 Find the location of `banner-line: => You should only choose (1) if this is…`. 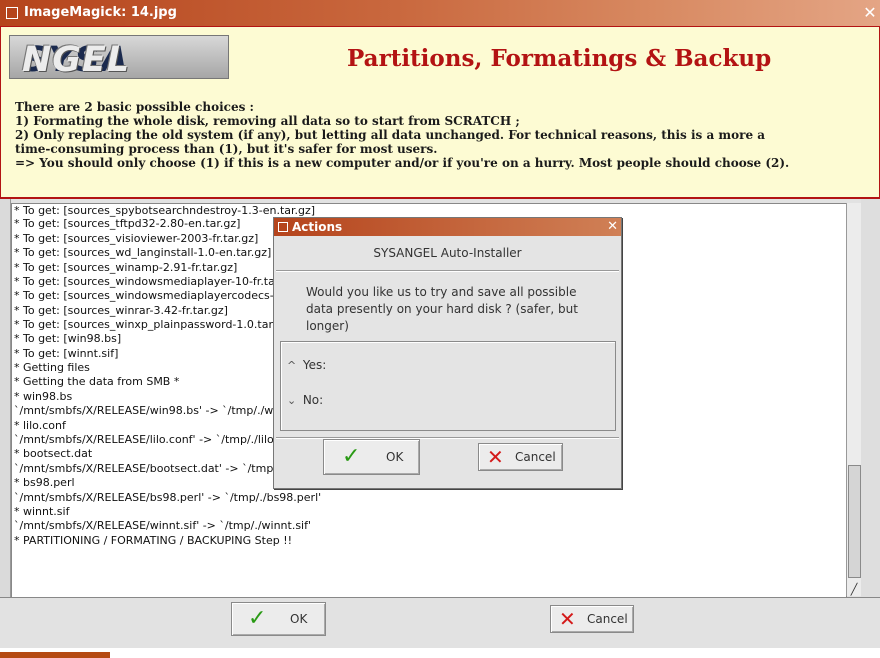

banner-line: => You should only choose (1) if this is… is located at coordinates (402, 163).